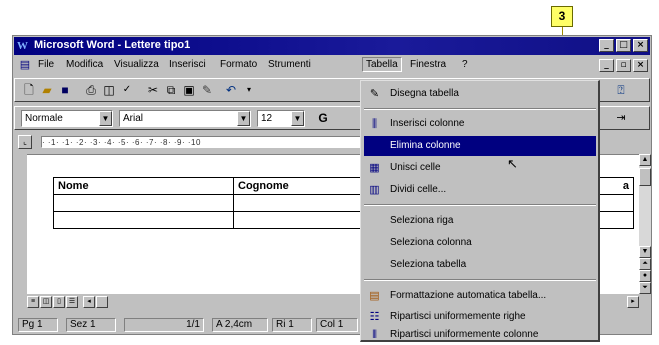 Image resolution: width=659 pixels, height=345 pixels. I want to click on doc-close-button: ×, so click(640, 65).